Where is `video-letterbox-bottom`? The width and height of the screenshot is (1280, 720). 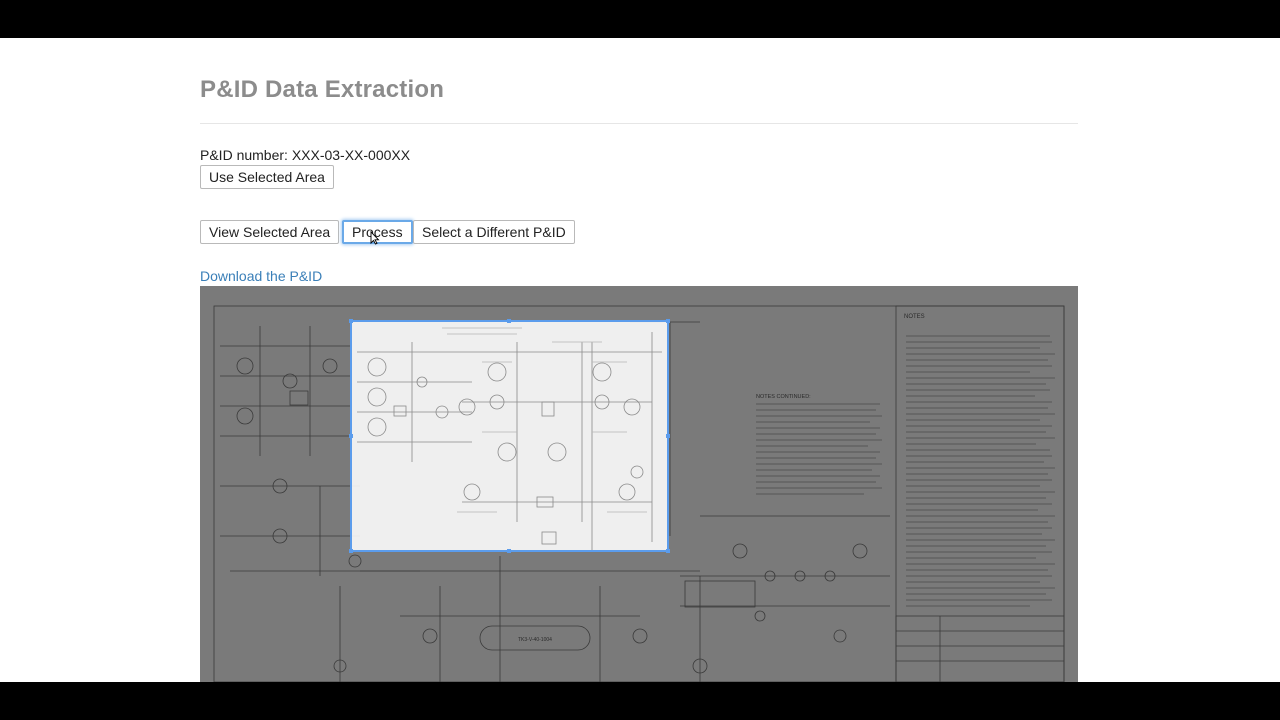 video-letterbox-bottom is located at coordinates (640, 701).